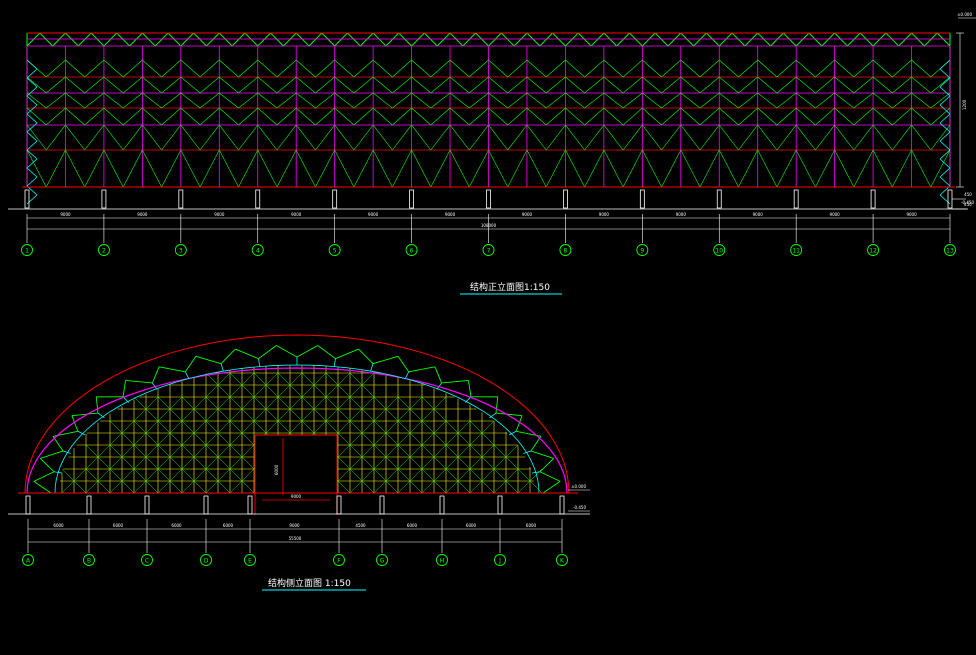  Describe the element at coordinates (489, 251) in the screenshot. I see `grid-label: 7` at that location.